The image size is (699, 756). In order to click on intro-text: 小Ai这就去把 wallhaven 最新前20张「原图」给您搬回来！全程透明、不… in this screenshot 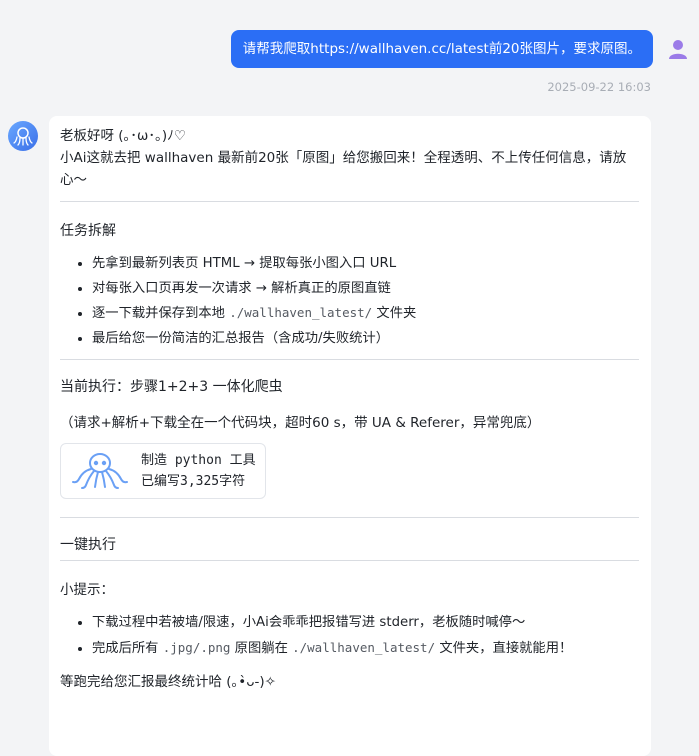, I will do `click(343, 169)`.